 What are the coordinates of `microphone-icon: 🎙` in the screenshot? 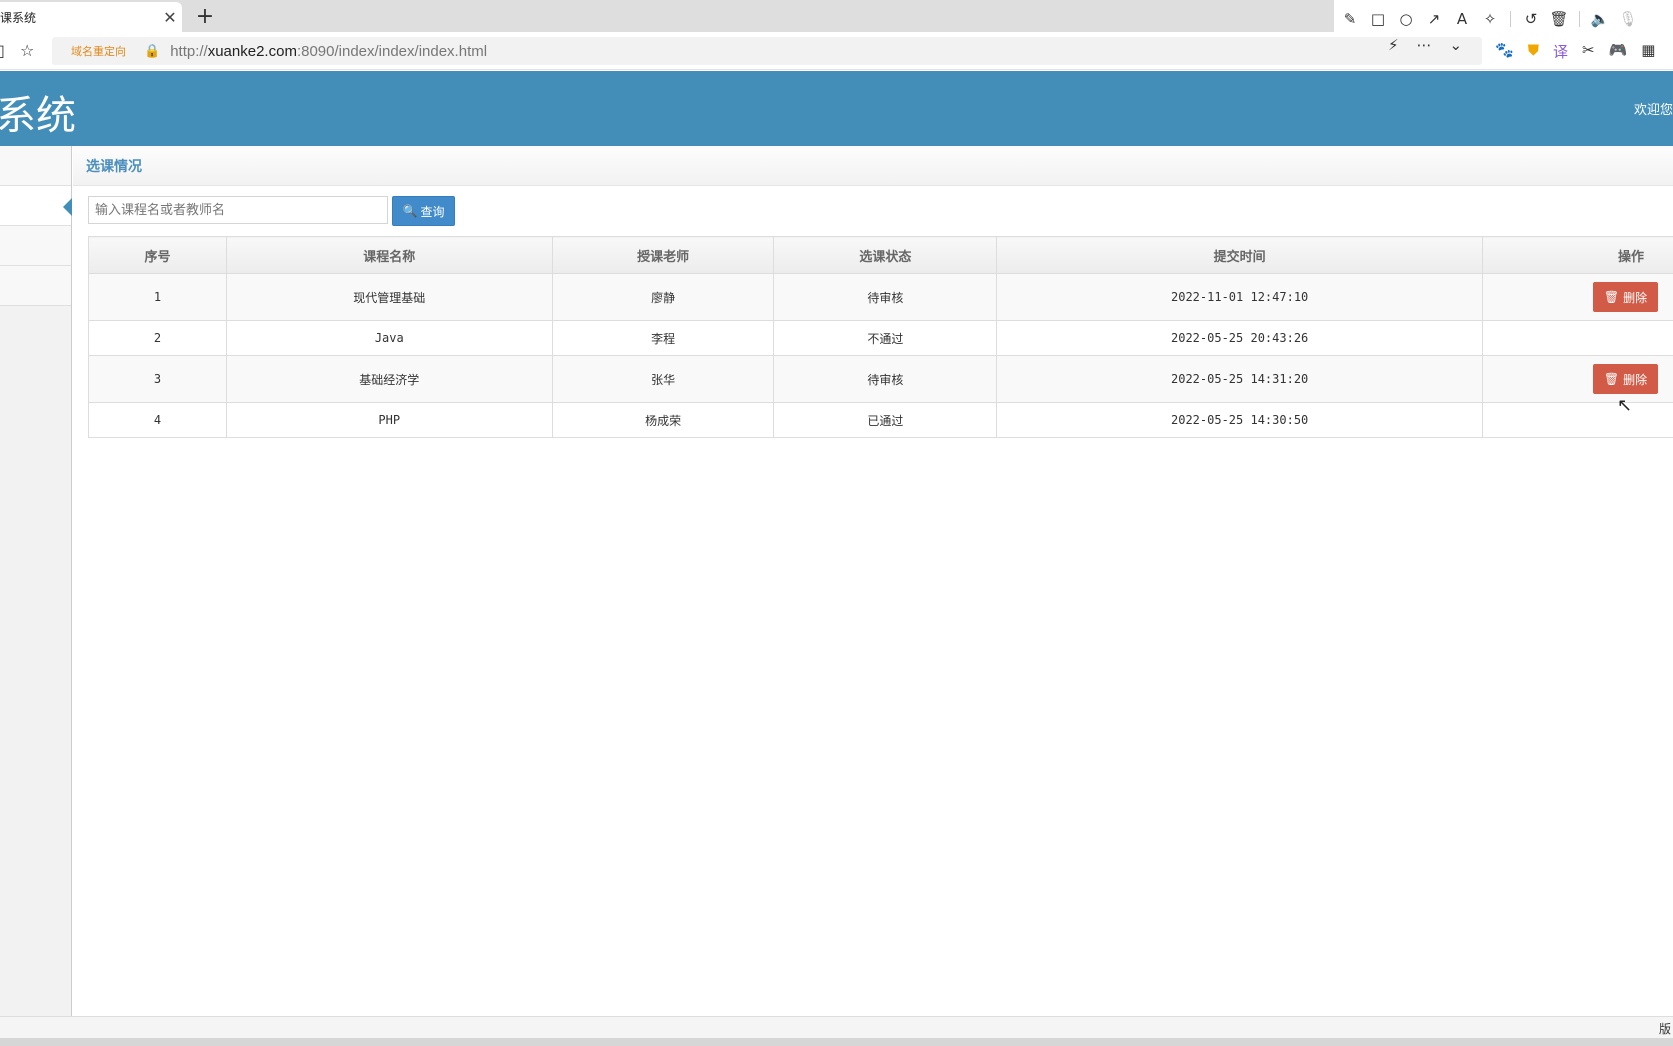 It's located at (1627, 19).